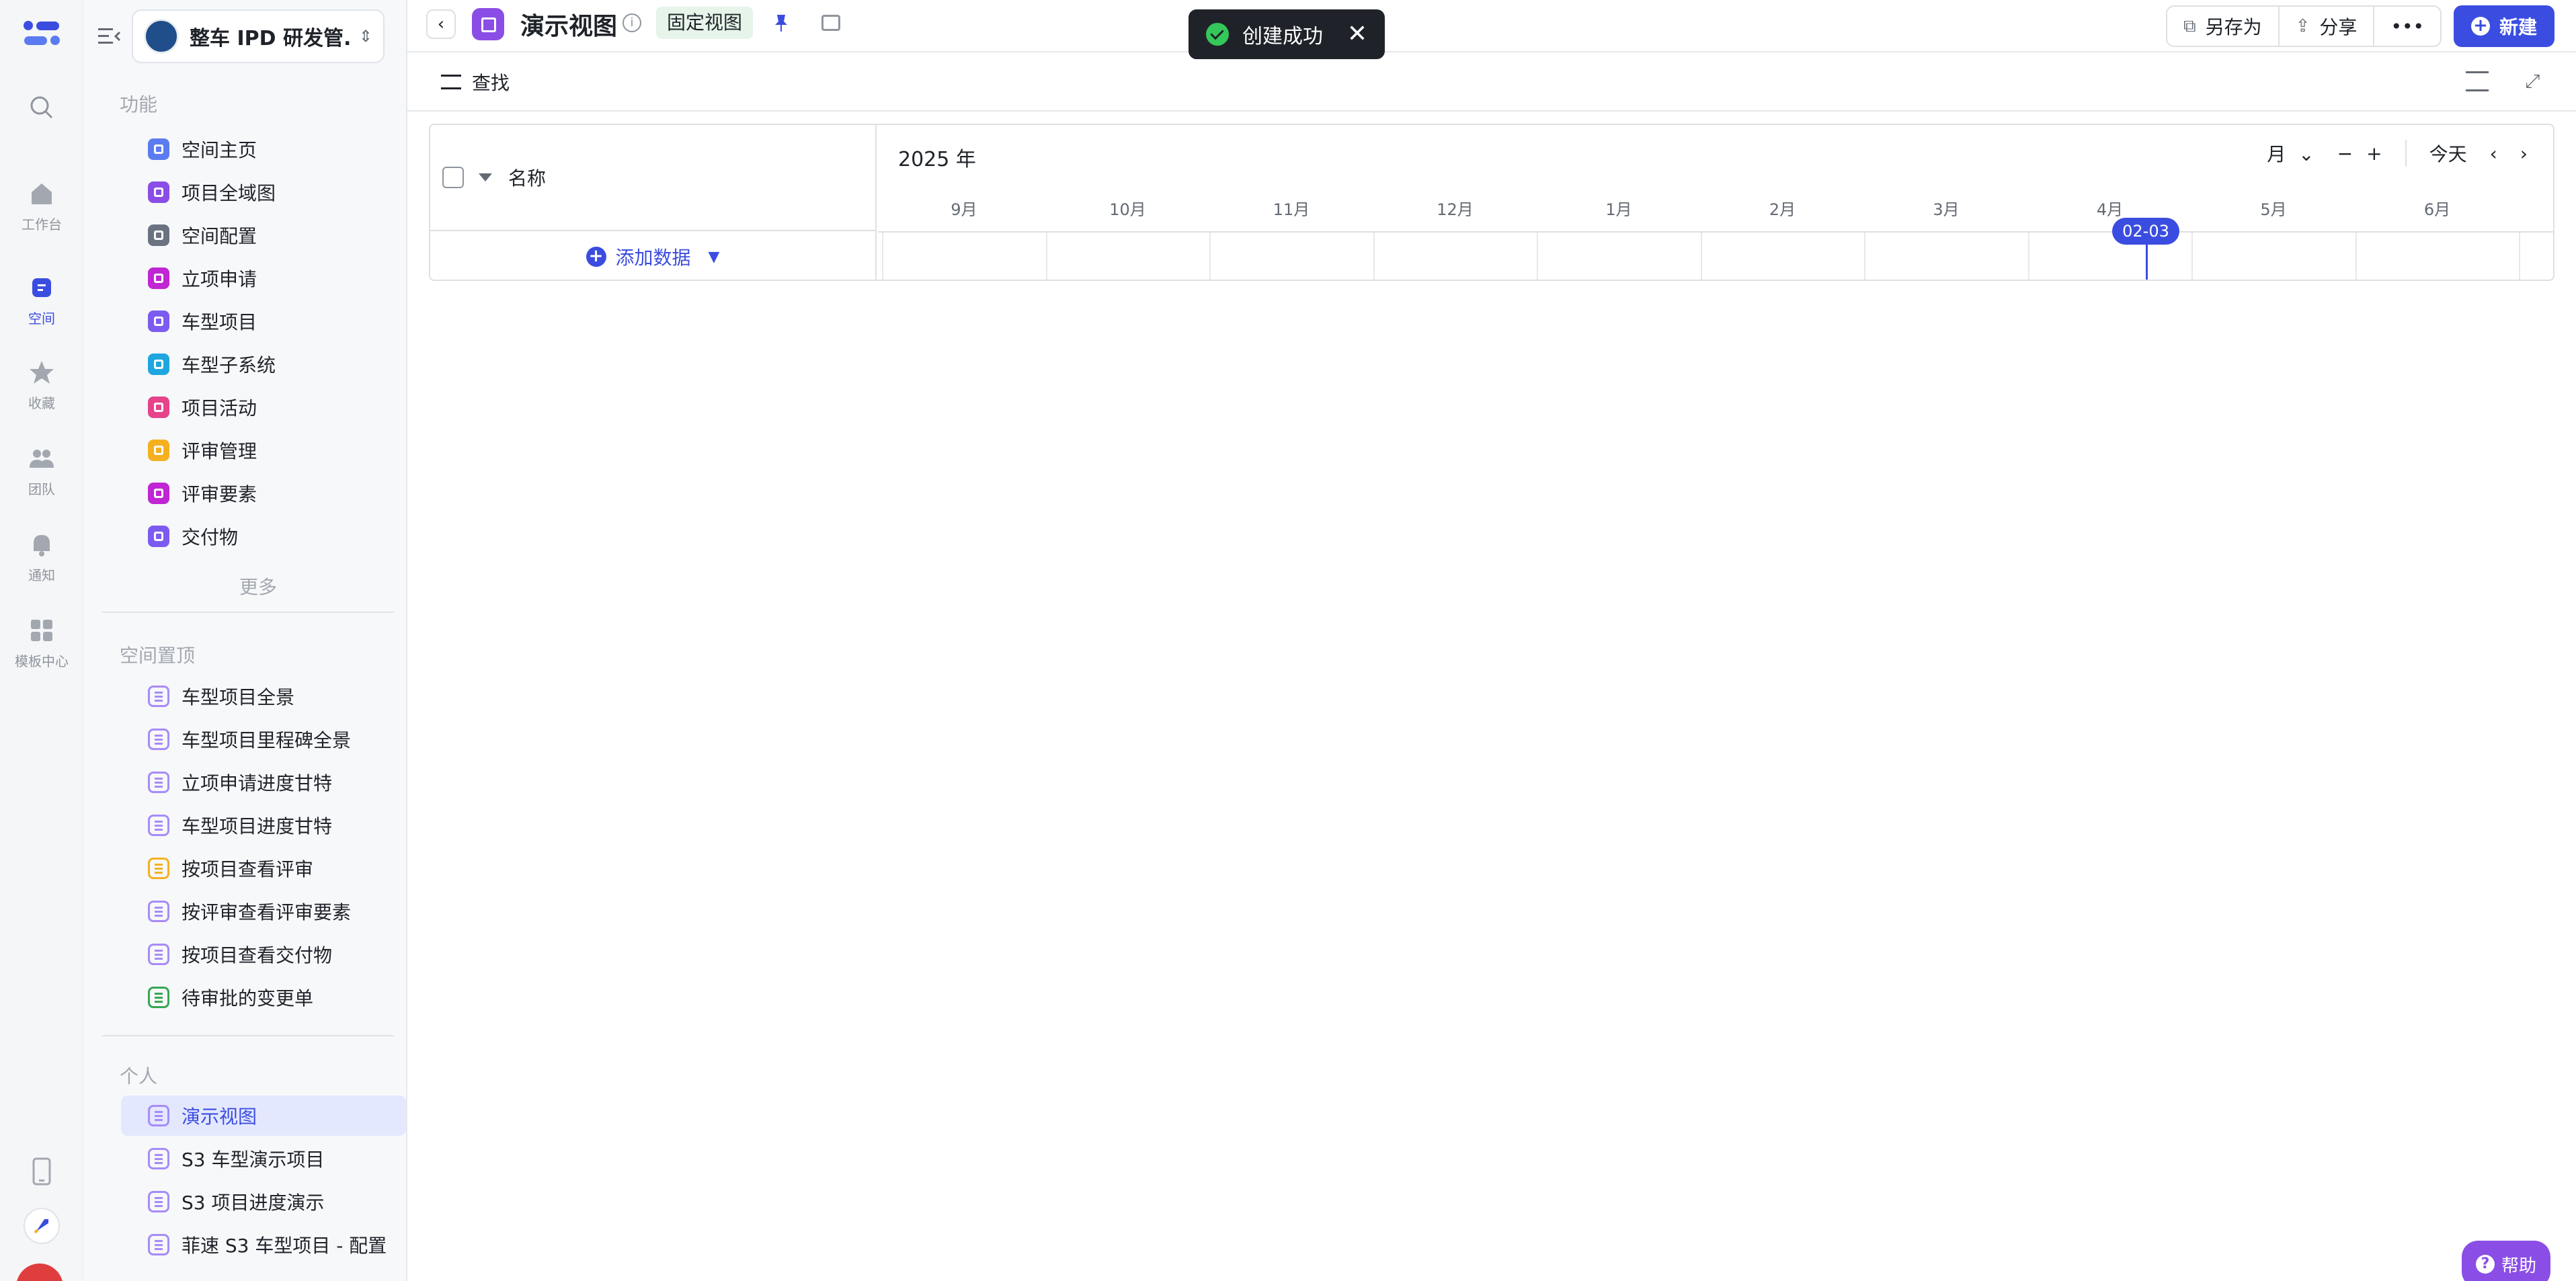  Describe the element at coordinates (2518, 1265) in the screenshot. I see `help-label: 帮助` at that location.